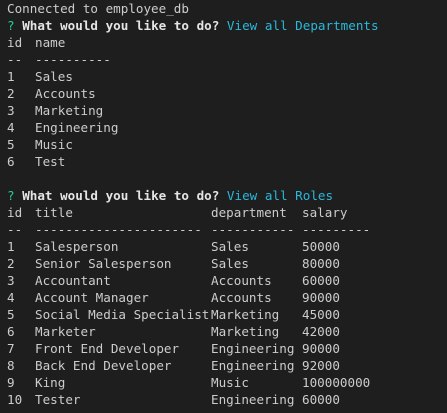  I want to click on table-row: 2 Senior Salesperson Sales 80000, so click(227, 263).